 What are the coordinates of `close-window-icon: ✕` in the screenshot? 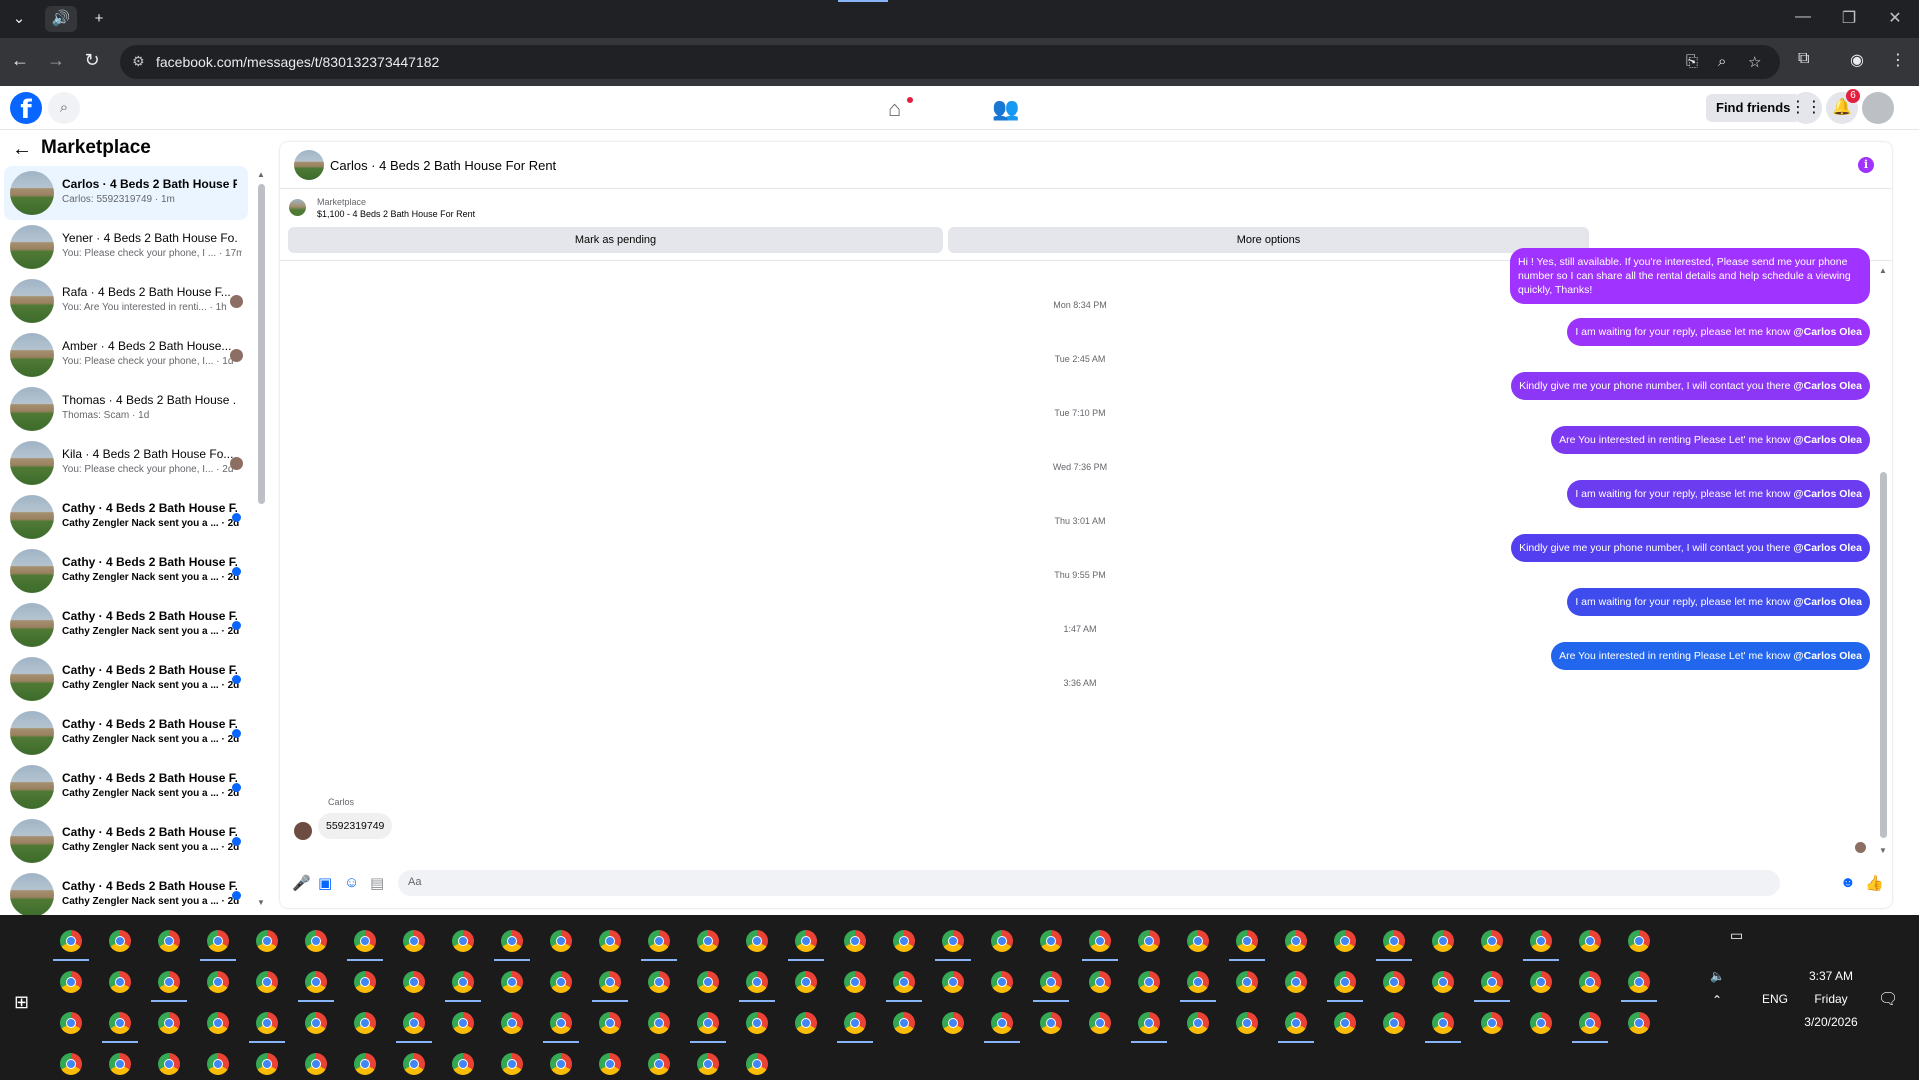 It's located at (1895, 18).